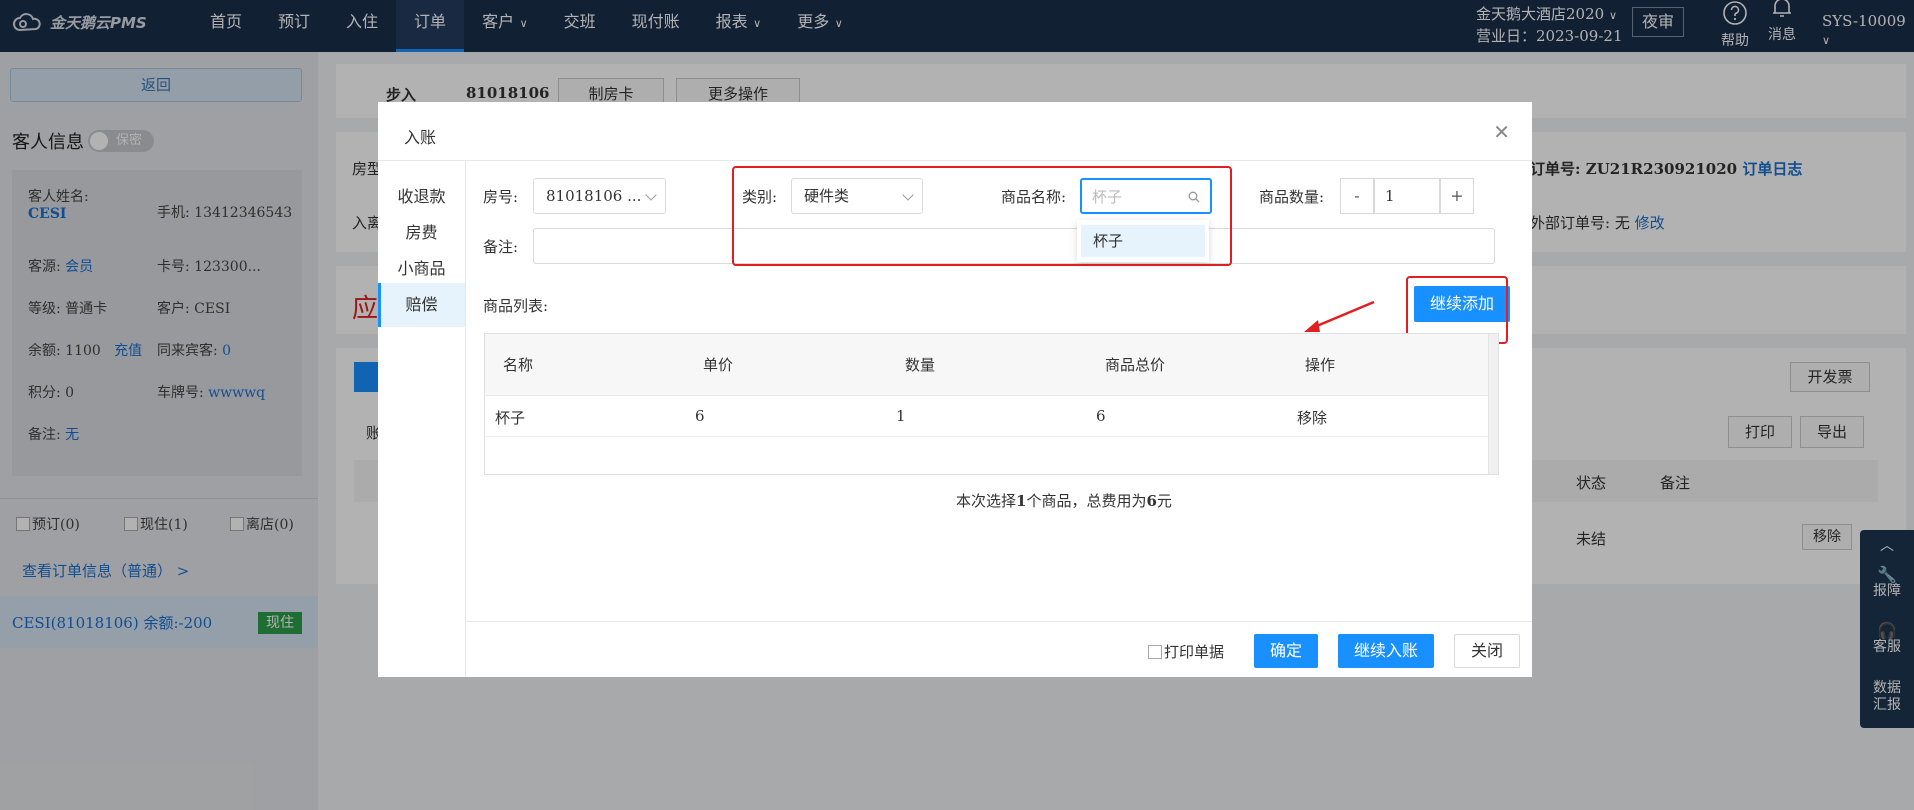  I want to click on summary-prefix: 本次选择, so click(986, 501).